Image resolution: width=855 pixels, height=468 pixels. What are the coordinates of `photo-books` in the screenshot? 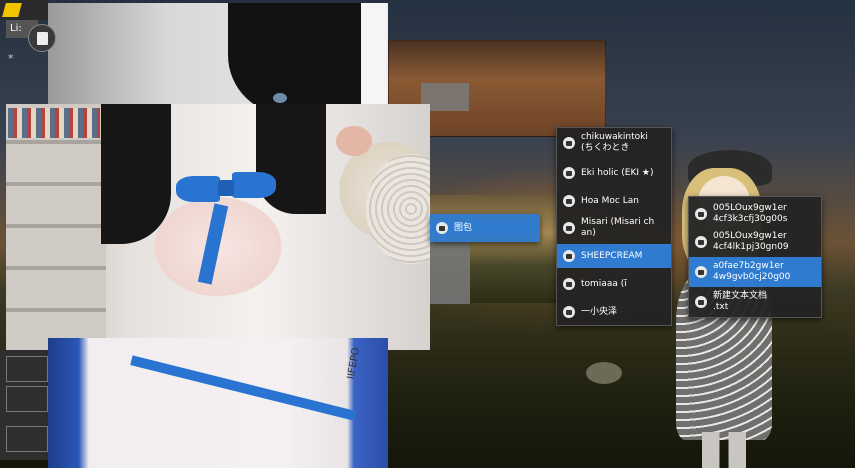 It's located at (54, 123).